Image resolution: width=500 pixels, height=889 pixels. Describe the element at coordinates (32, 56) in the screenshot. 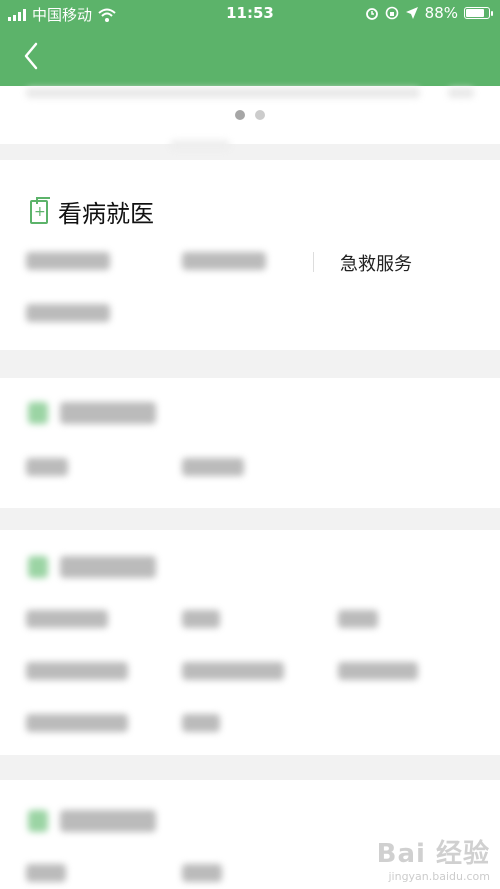

I see `back-chevron-icon` at that location.